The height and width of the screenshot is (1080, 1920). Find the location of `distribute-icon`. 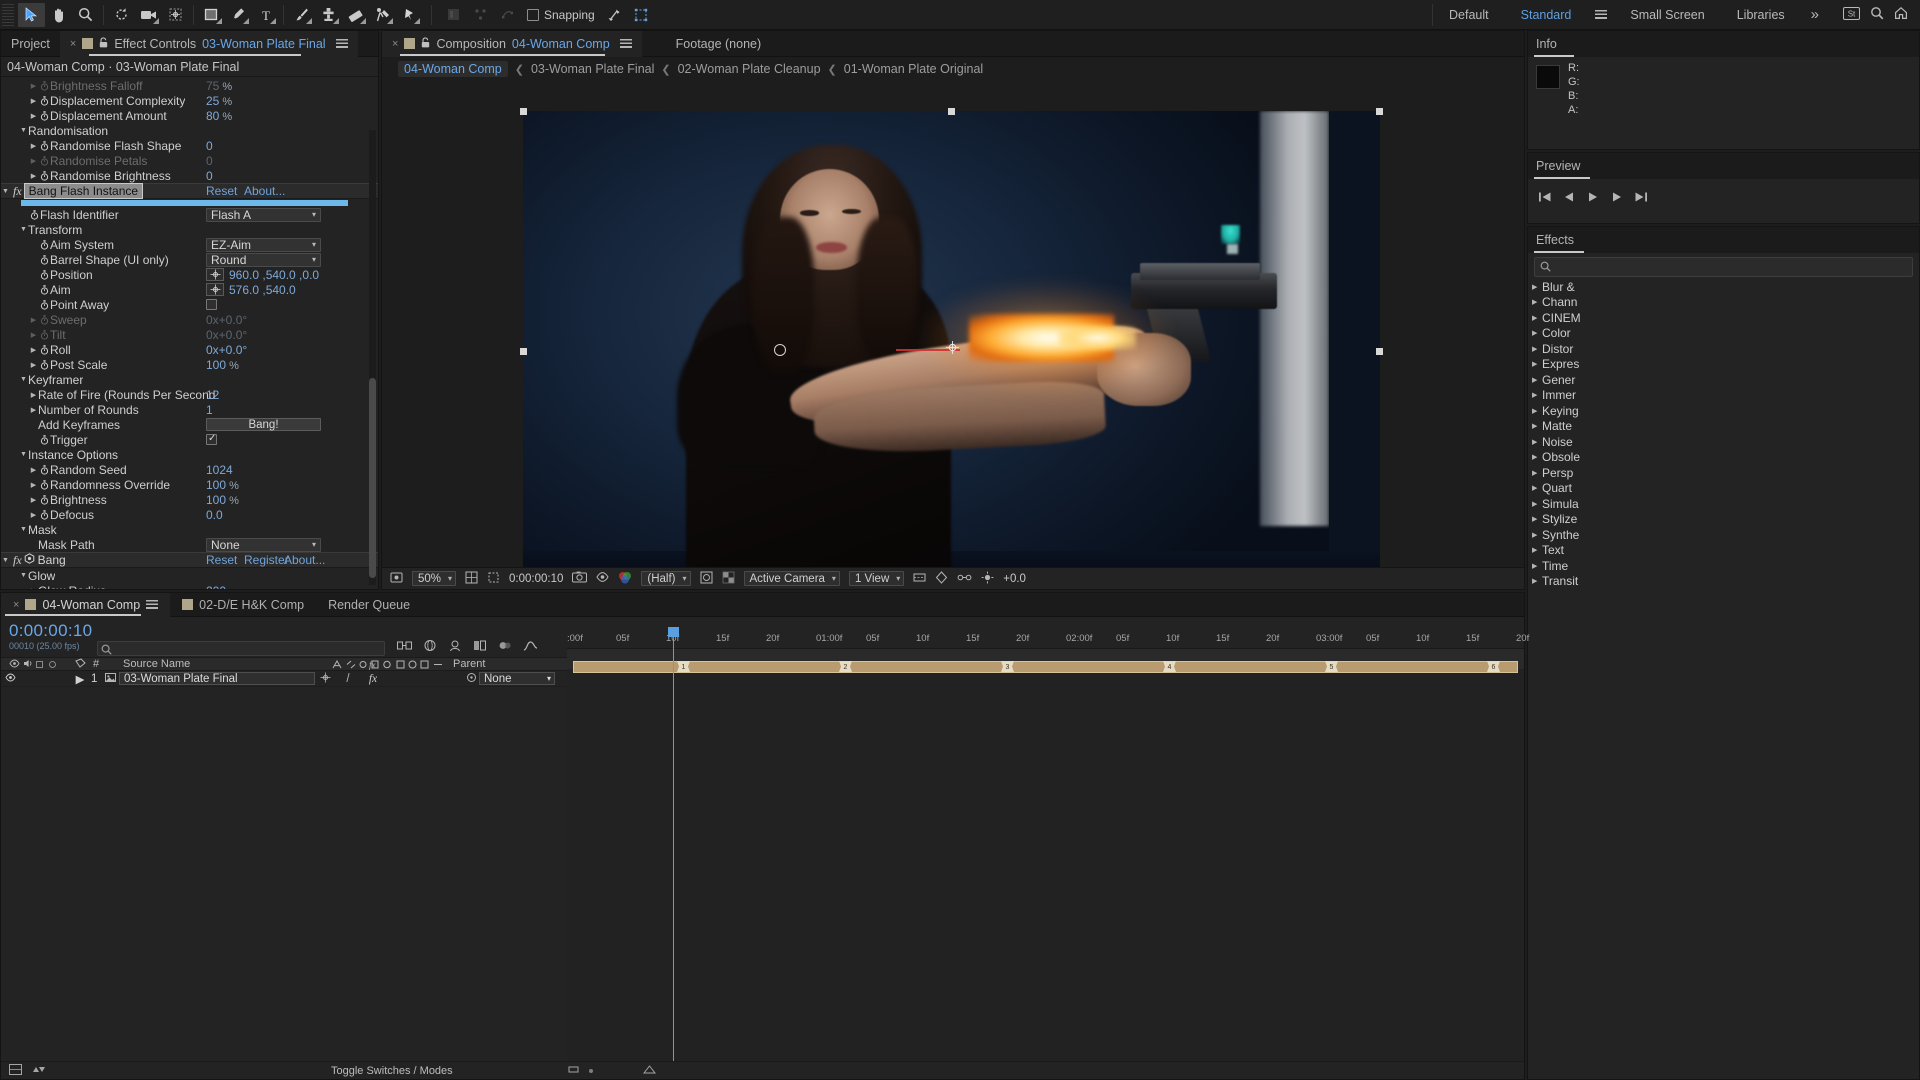

distribute-icon is located at coordinates (480, 15).